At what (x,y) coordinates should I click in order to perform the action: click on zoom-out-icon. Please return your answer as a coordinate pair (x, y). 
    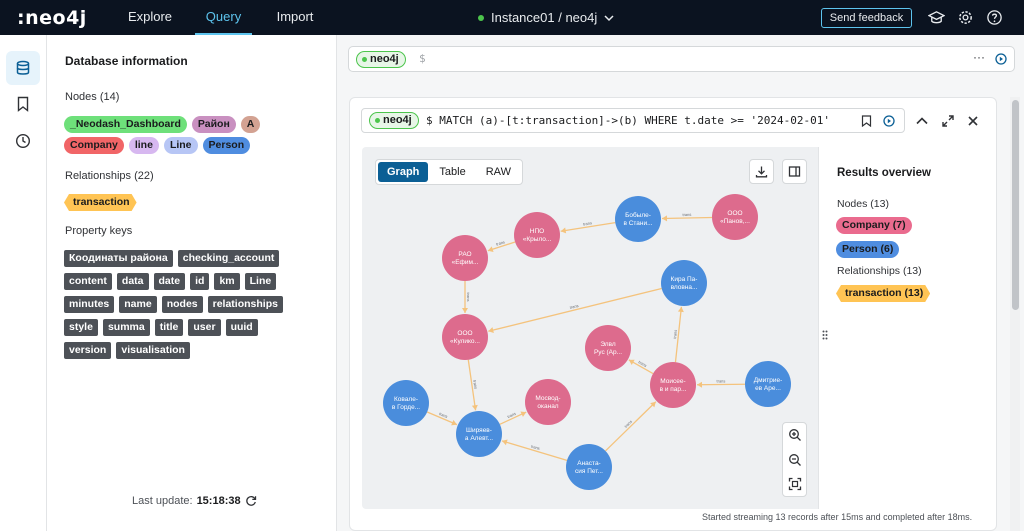
    Looking at the image, I should click on (795, 460).